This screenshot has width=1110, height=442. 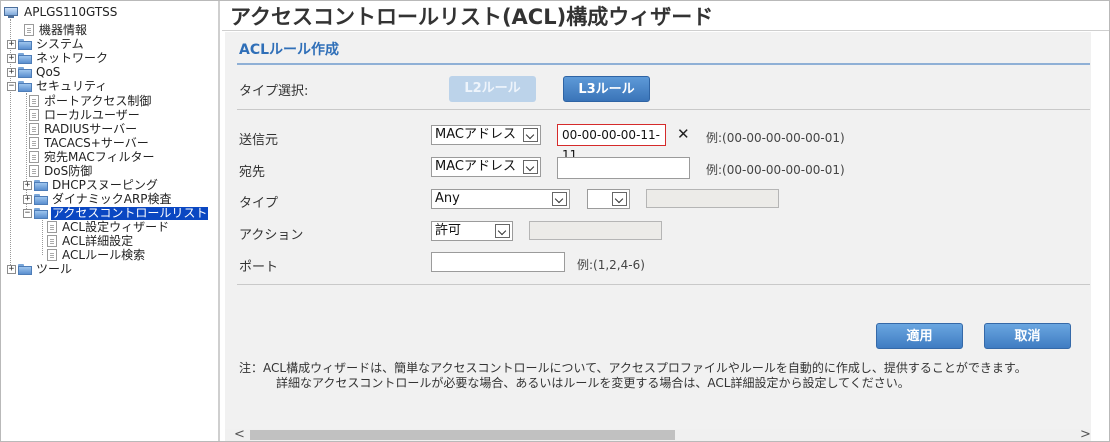 I want to click on port-label: ポート, so click(x=259, y=267).